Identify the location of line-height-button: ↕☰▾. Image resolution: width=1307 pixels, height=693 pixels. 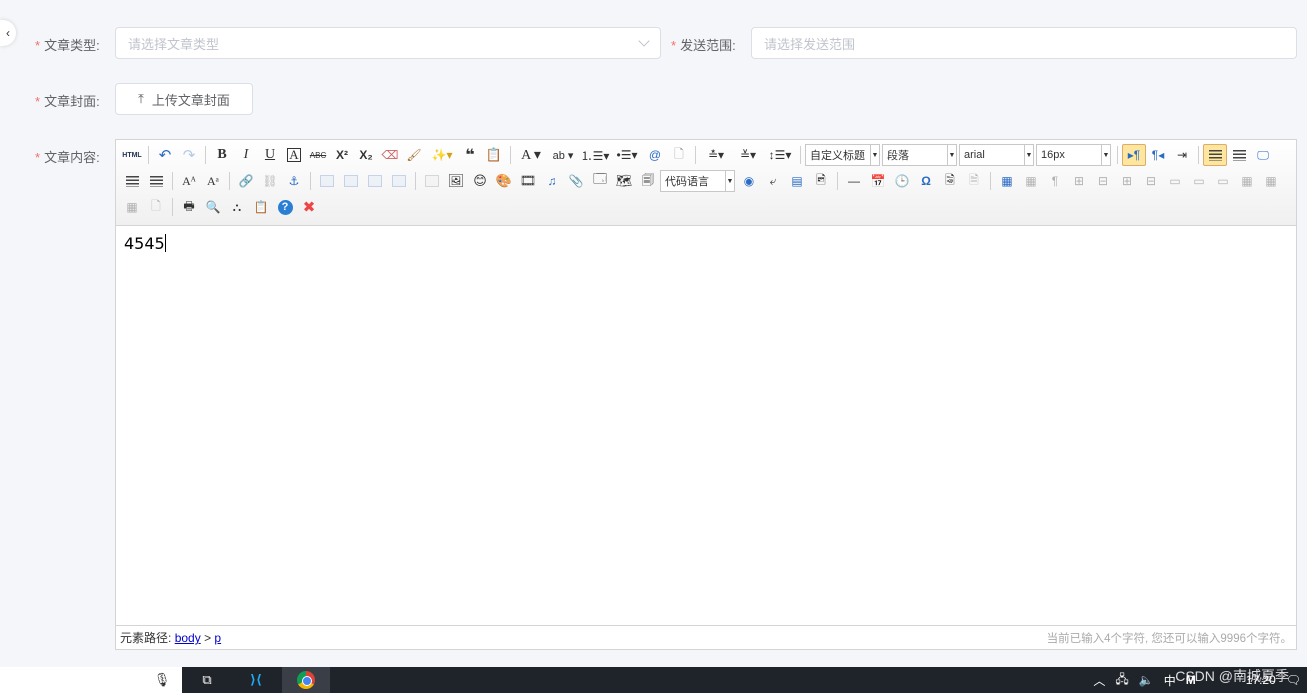
(780, 155).